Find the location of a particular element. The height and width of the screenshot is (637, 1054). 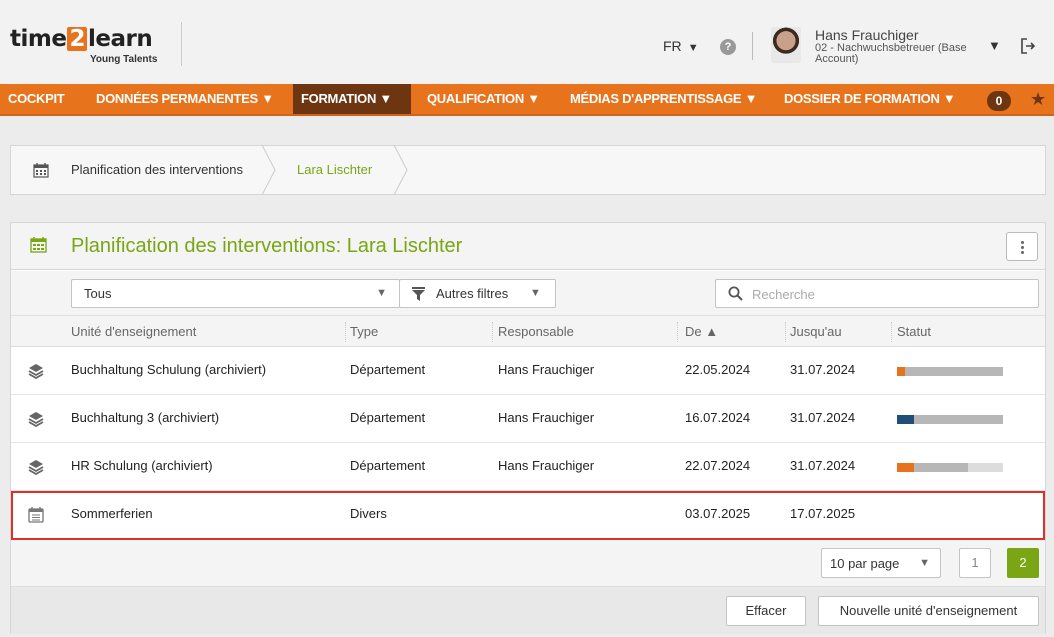

logo-divider is located at coordinates (181, 44).